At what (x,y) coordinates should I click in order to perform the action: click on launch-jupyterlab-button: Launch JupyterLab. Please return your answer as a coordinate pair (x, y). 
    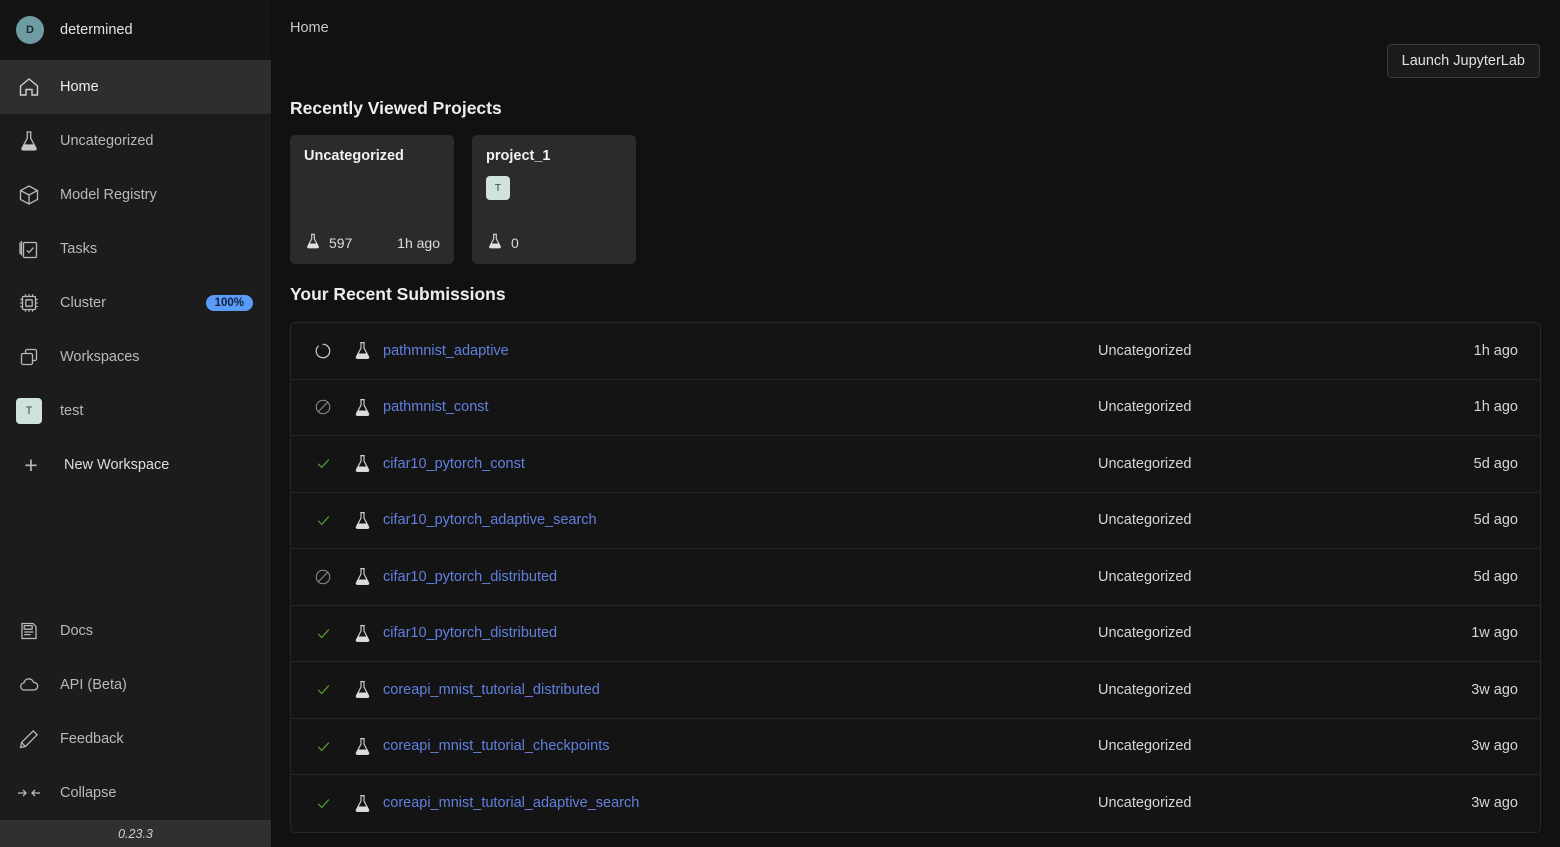
    Looking at the image, I should click on (1463, 61).